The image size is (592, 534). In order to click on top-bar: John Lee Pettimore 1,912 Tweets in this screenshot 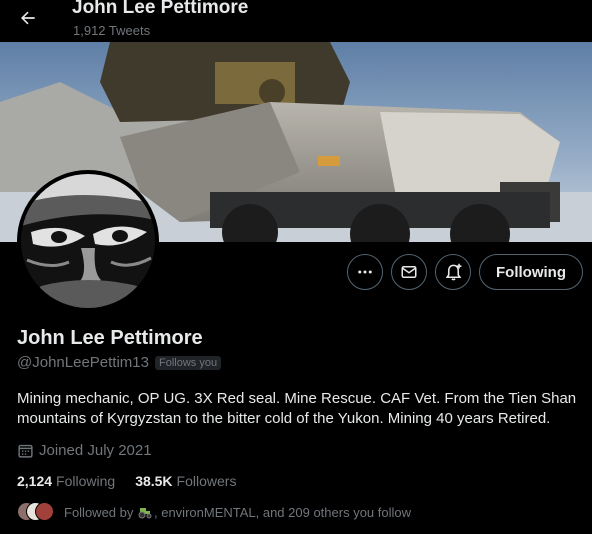, I will do `click(296, 21)`.